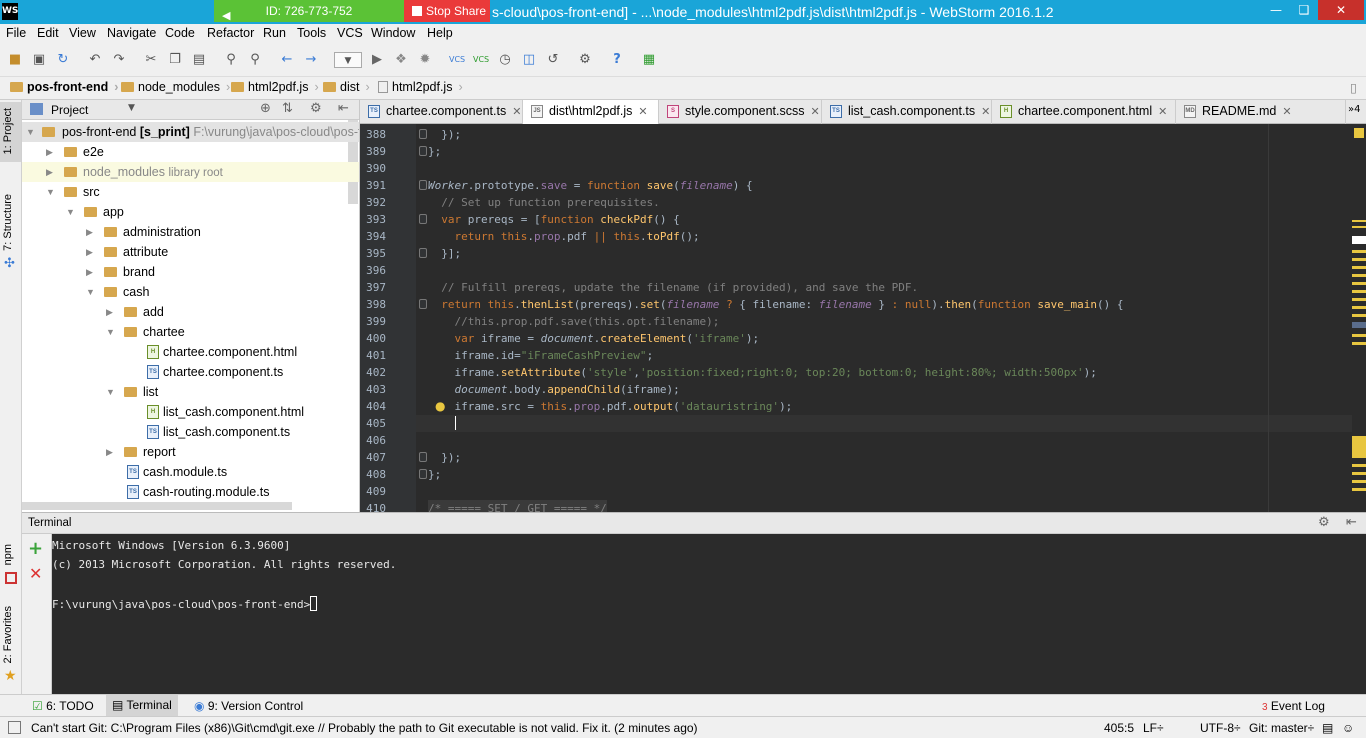 This screenshot has width=1366, height=738. What do you see at coordinates (190, 392) in the screenshot?
I see `tree-item: ▼ list` at bounding box center [190, 392].